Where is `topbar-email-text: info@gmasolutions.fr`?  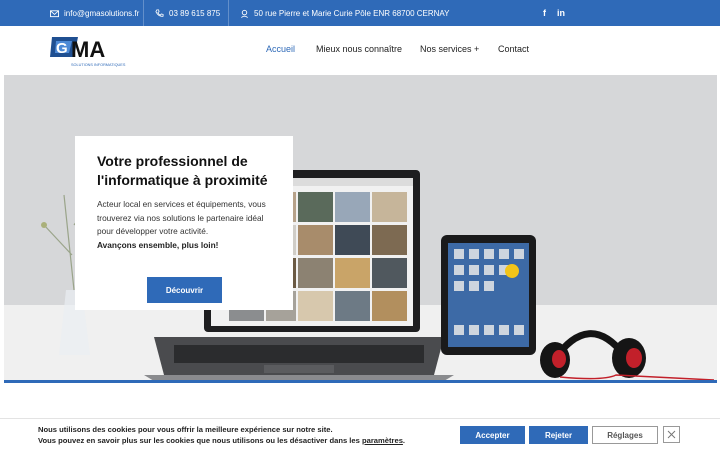 topbar-email-text: info@gmasolutions.fr is located at coordinates (101, 13).